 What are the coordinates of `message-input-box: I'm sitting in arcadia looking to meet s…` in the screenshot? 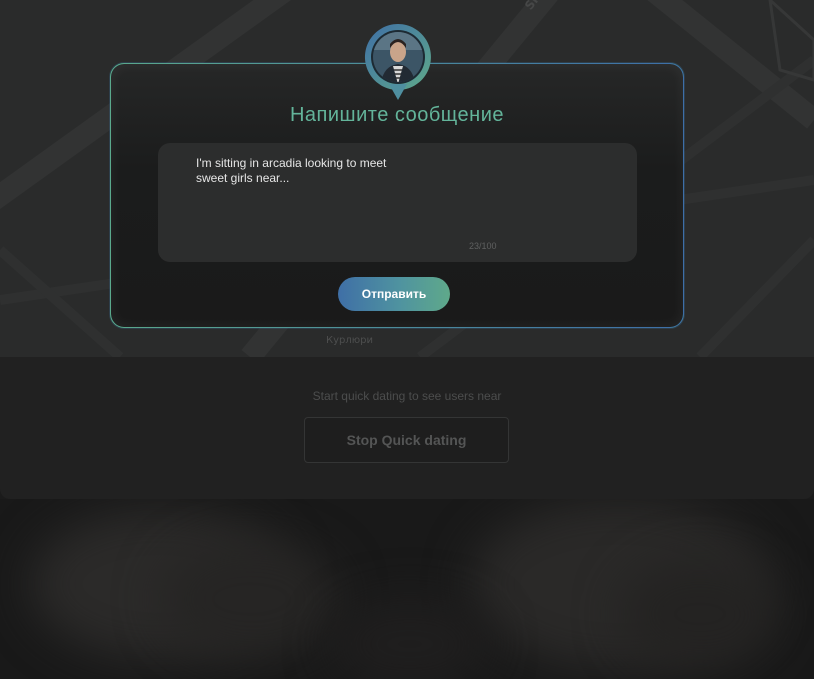 It's located at (397, 202).